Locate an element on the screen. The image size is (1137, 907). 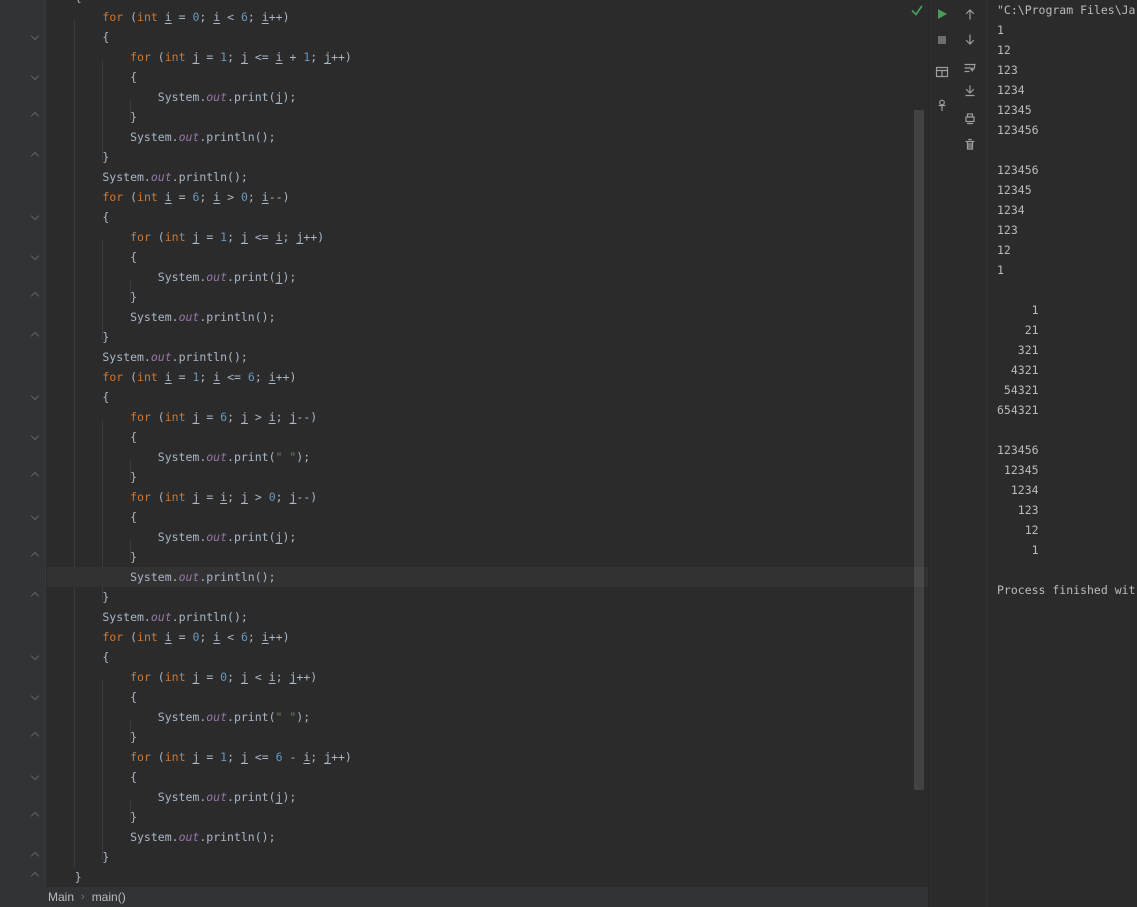
code-line: for (int j = 6; j > i; j--) is located at coordinates (487, 417).